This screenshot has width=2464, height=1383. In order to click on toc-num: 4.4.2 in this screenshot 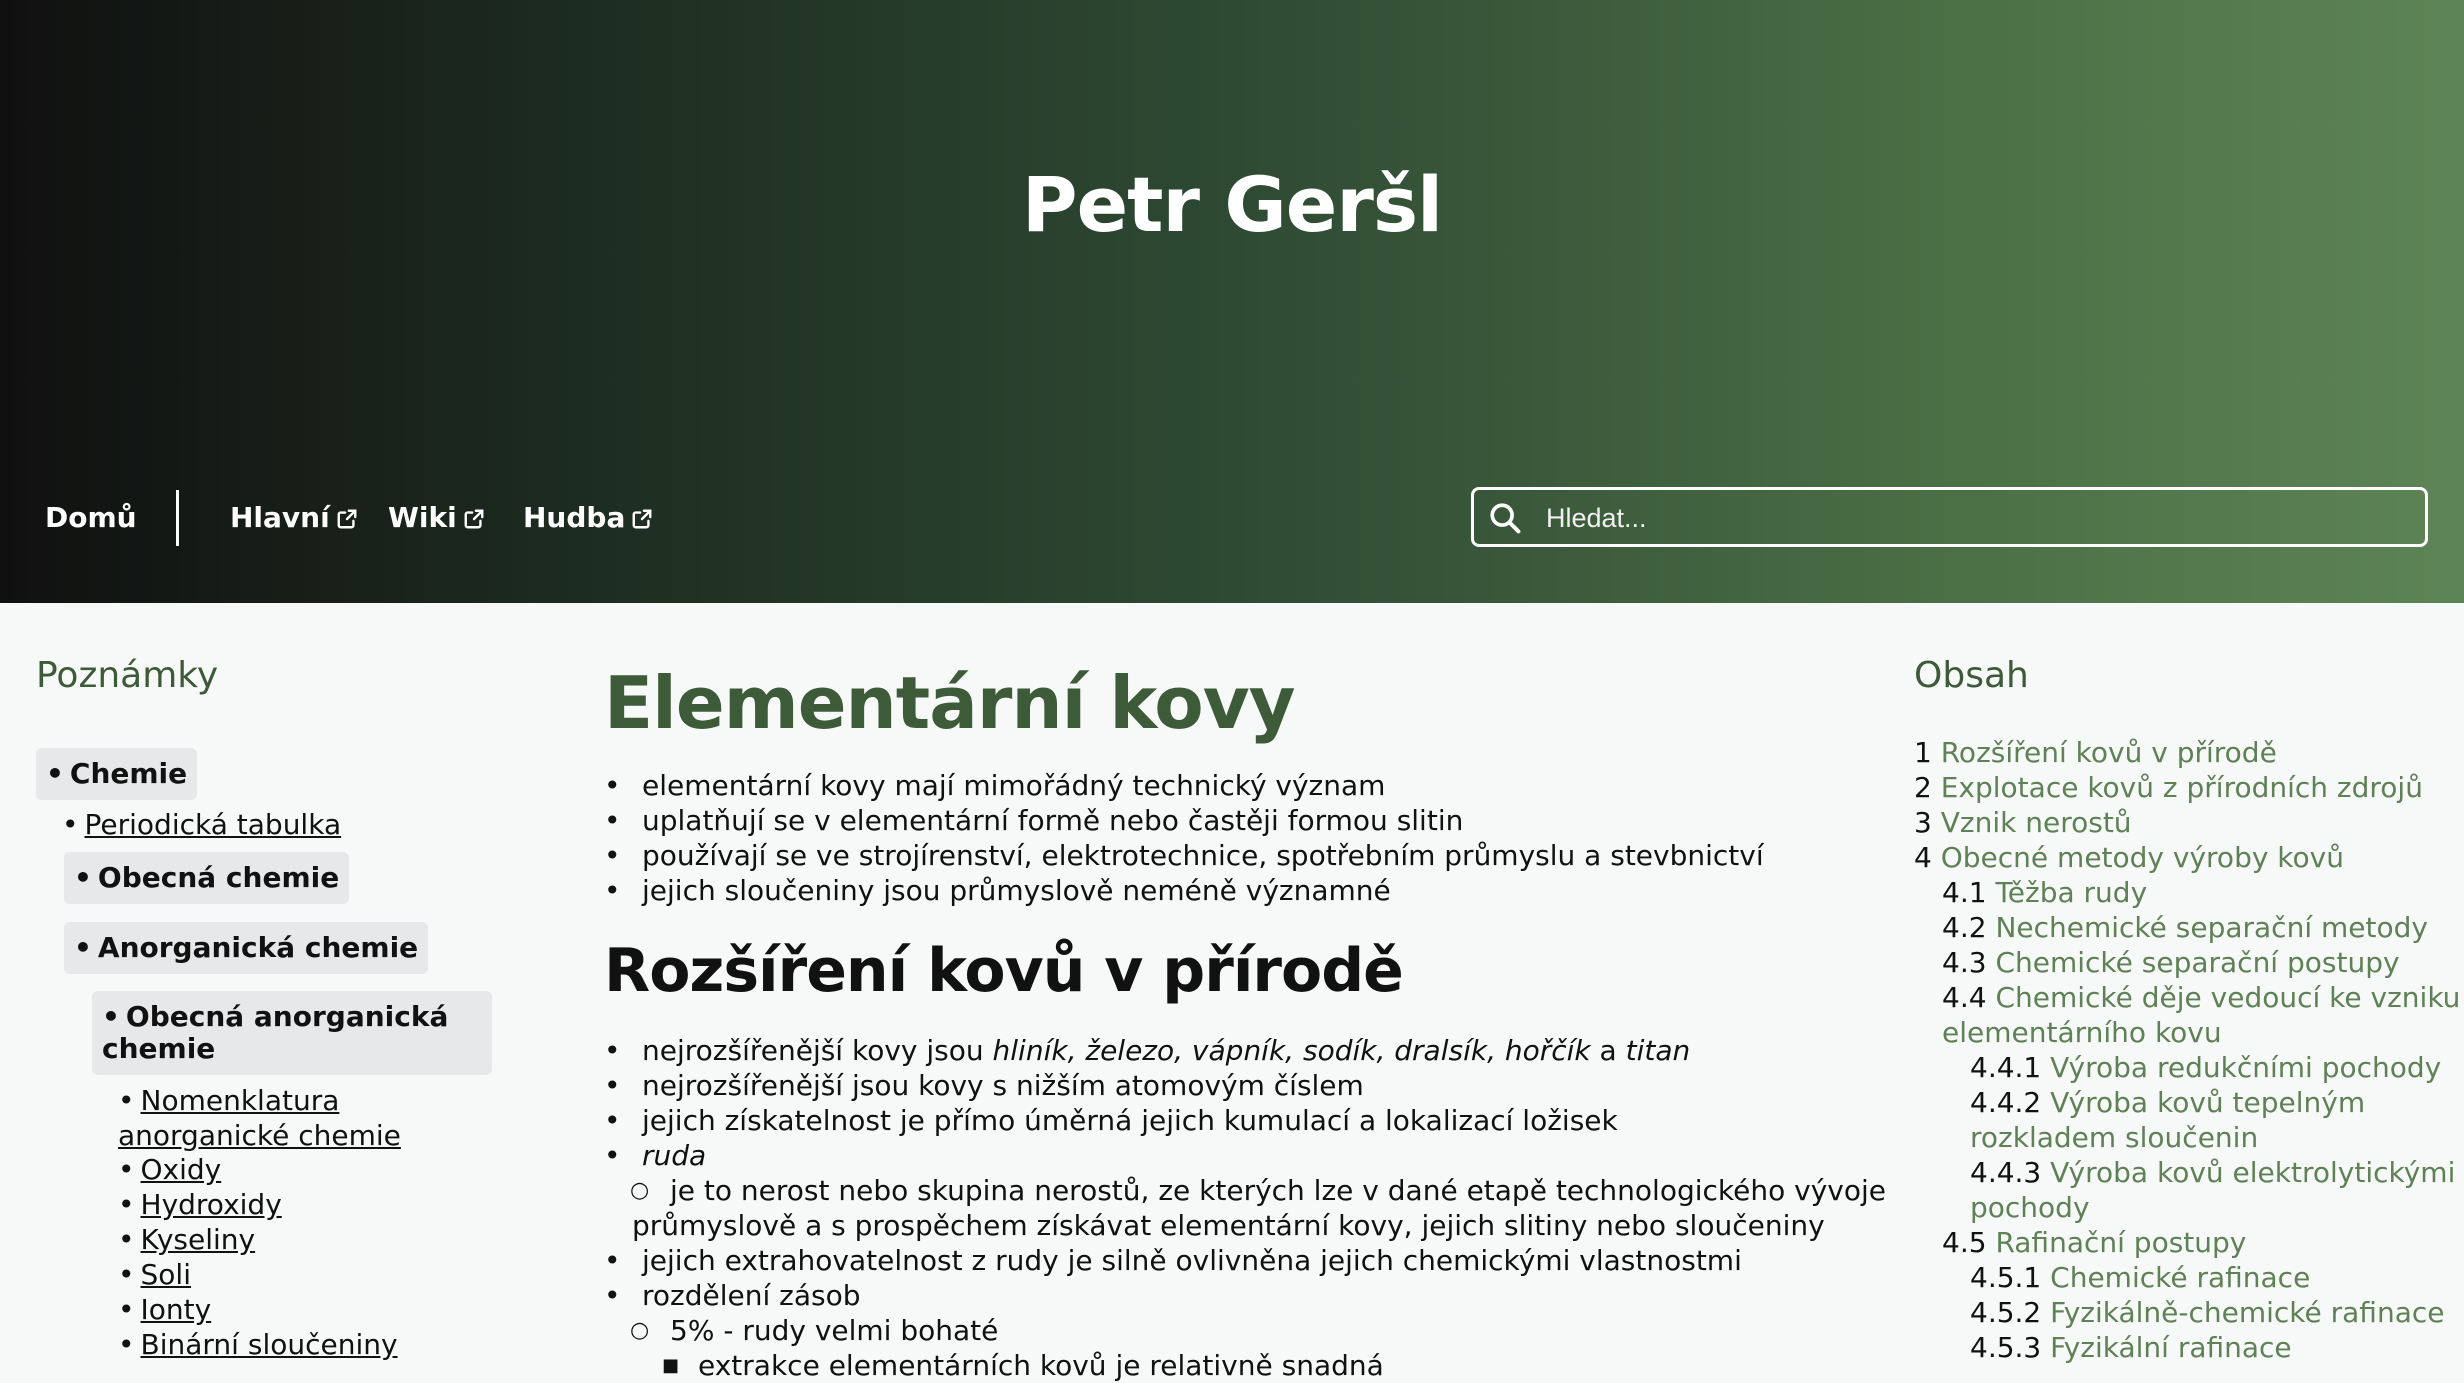, I will do `click(2006, 1102)`.